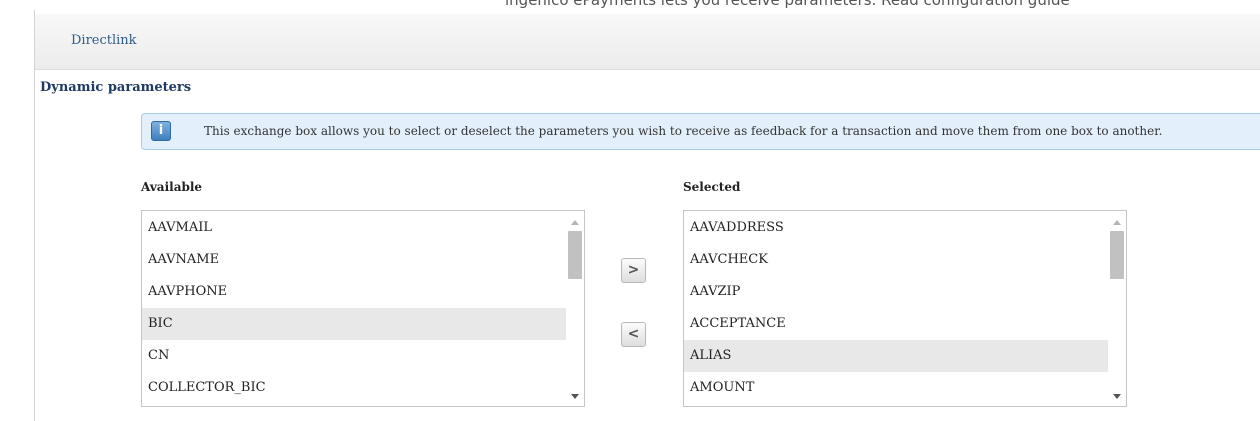 This screenshot has height=421, width=1260. Describe the element at coordinates (104, 40) in the screenshot. I see `tab-directlink: Directlink` at that location.